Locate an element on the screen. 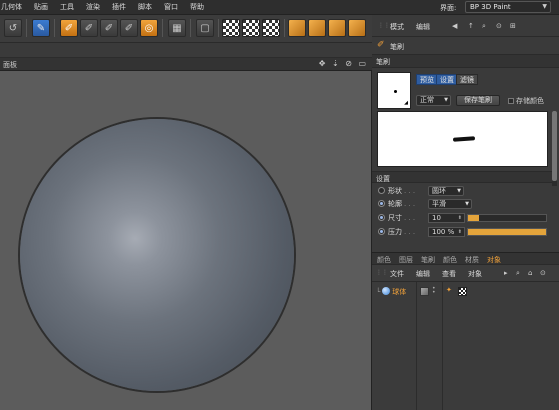  layout-select-value: BP 3D Paint is located at coordinates (490, 7).